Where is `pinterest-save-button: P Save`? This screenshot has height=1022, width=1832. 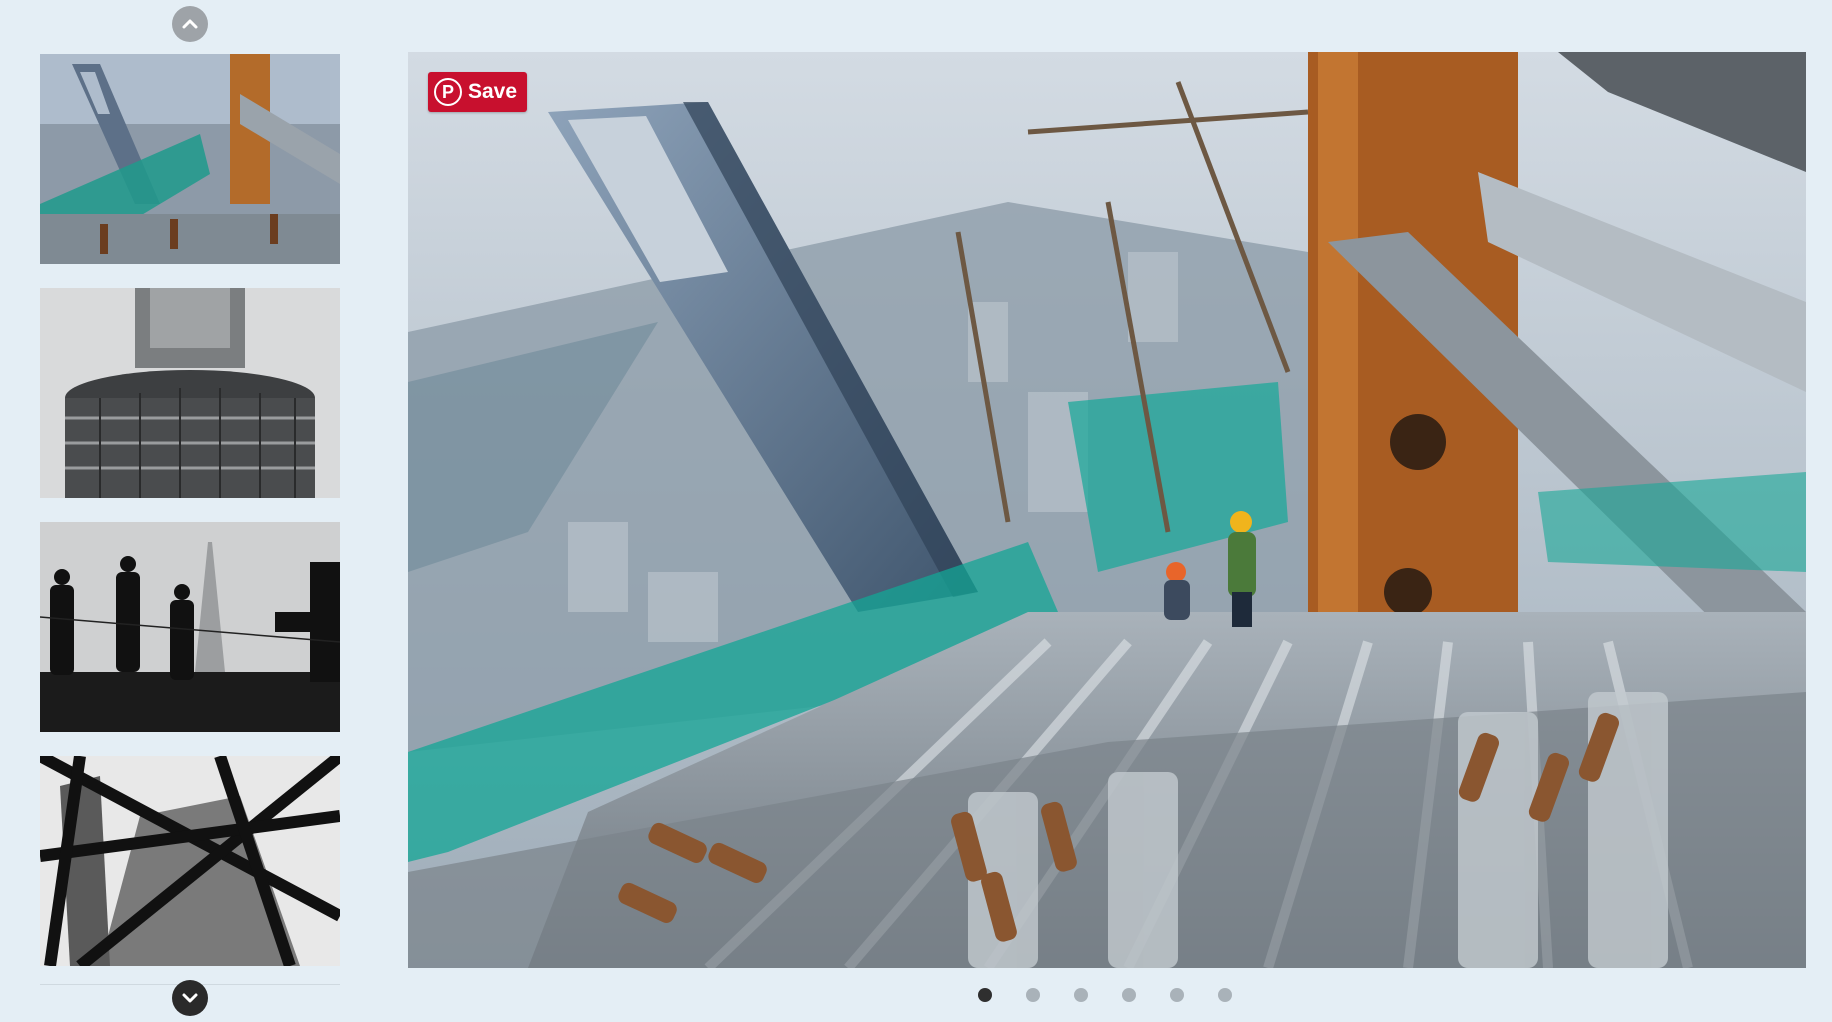
pinterest-save-button: P Save is located at coordinates (478, 92).